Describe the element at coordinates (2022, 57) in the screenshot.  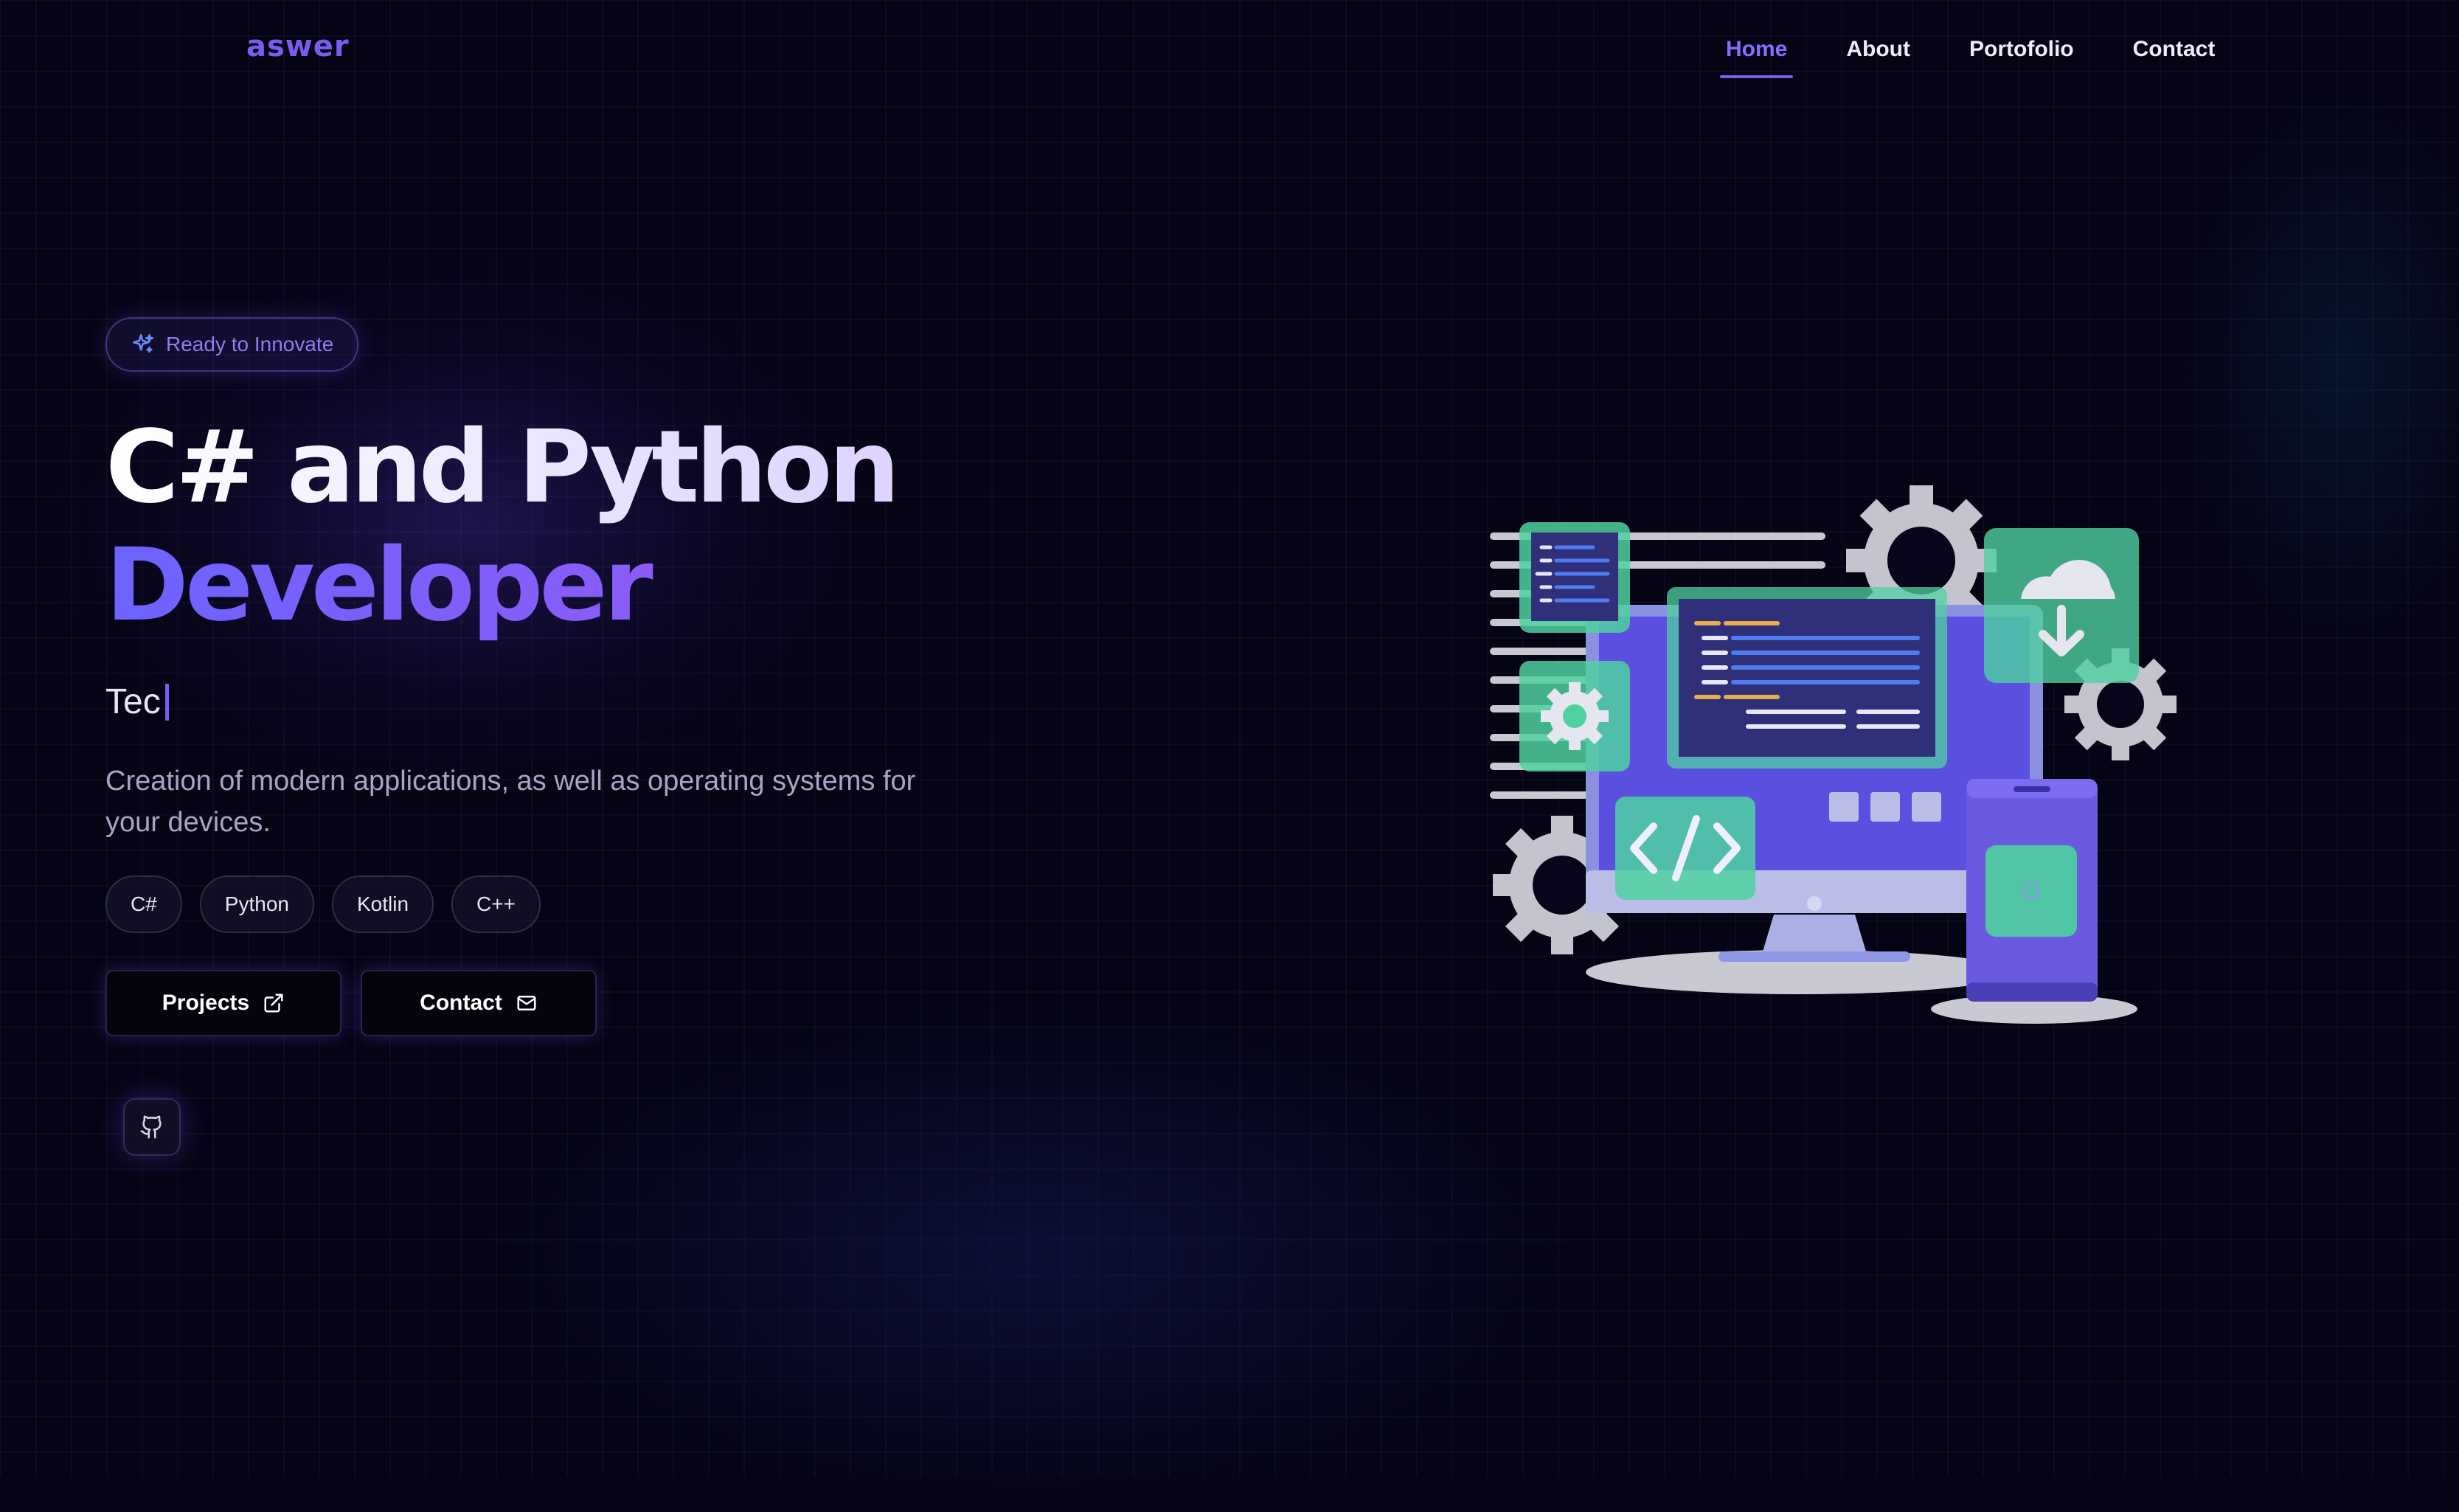
I see `nav-link-portfolio: Portofolio` at that location.